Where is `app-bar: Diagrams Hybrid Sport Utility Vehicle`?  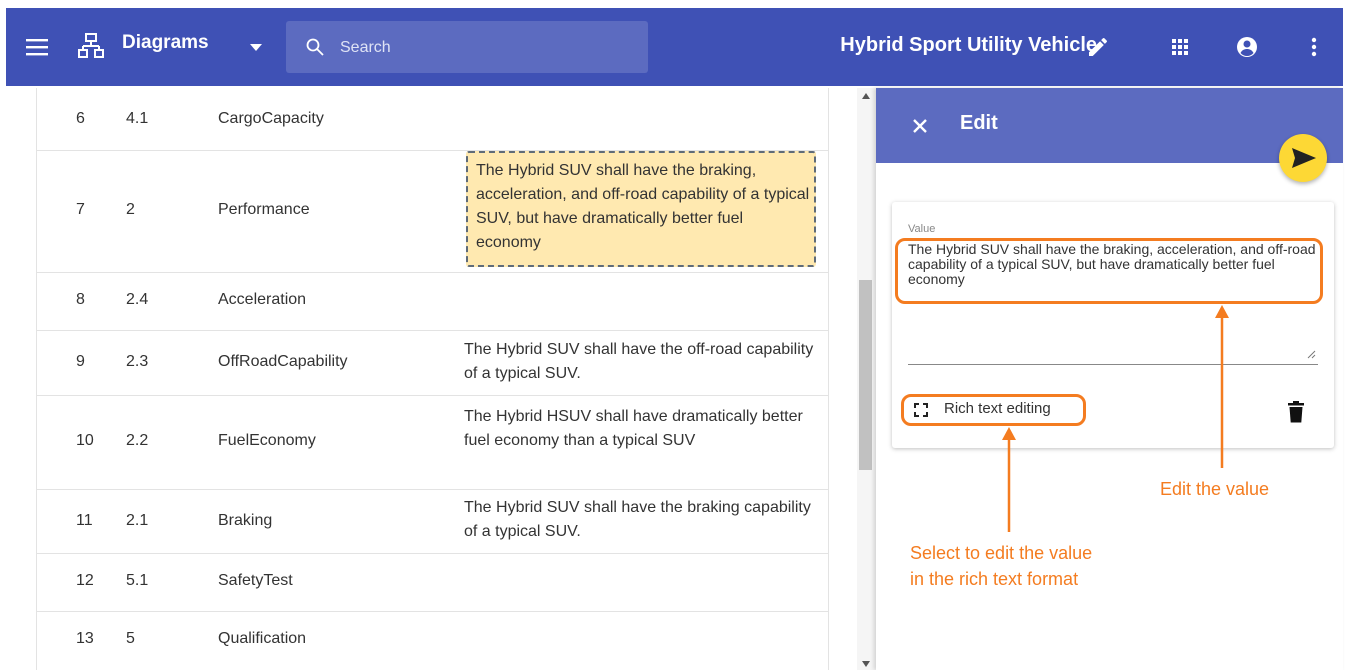
app-bar: Diagrams Hybrid Sport Utility Vehicle is located at coordinates (675, 44).